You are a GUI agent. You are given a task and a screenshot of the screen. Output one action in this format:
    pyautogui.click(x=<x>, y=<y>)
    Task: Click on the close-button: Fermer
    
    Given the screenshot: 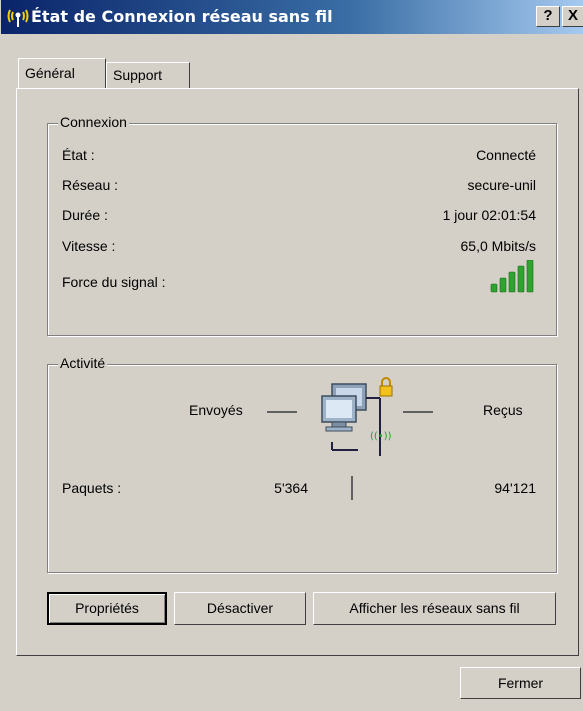 What is the action you would take?
    pyautogui.click(x=520, y=683)
    